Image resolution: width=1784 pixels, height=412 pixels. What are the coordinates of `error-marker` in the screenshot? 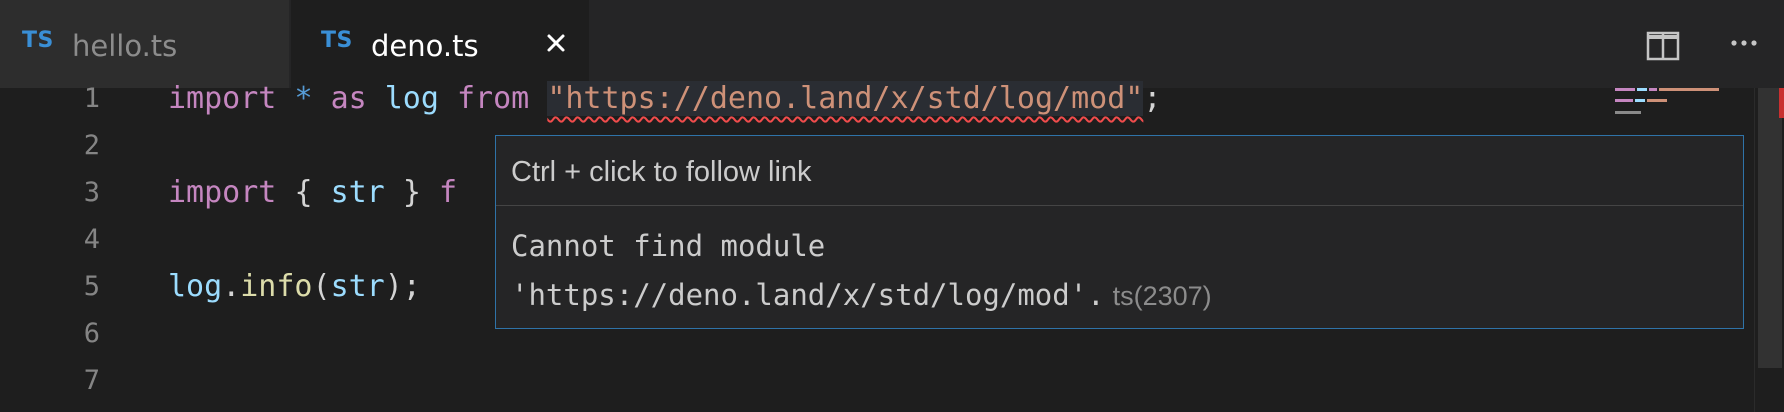 It's located at (1781, 103).